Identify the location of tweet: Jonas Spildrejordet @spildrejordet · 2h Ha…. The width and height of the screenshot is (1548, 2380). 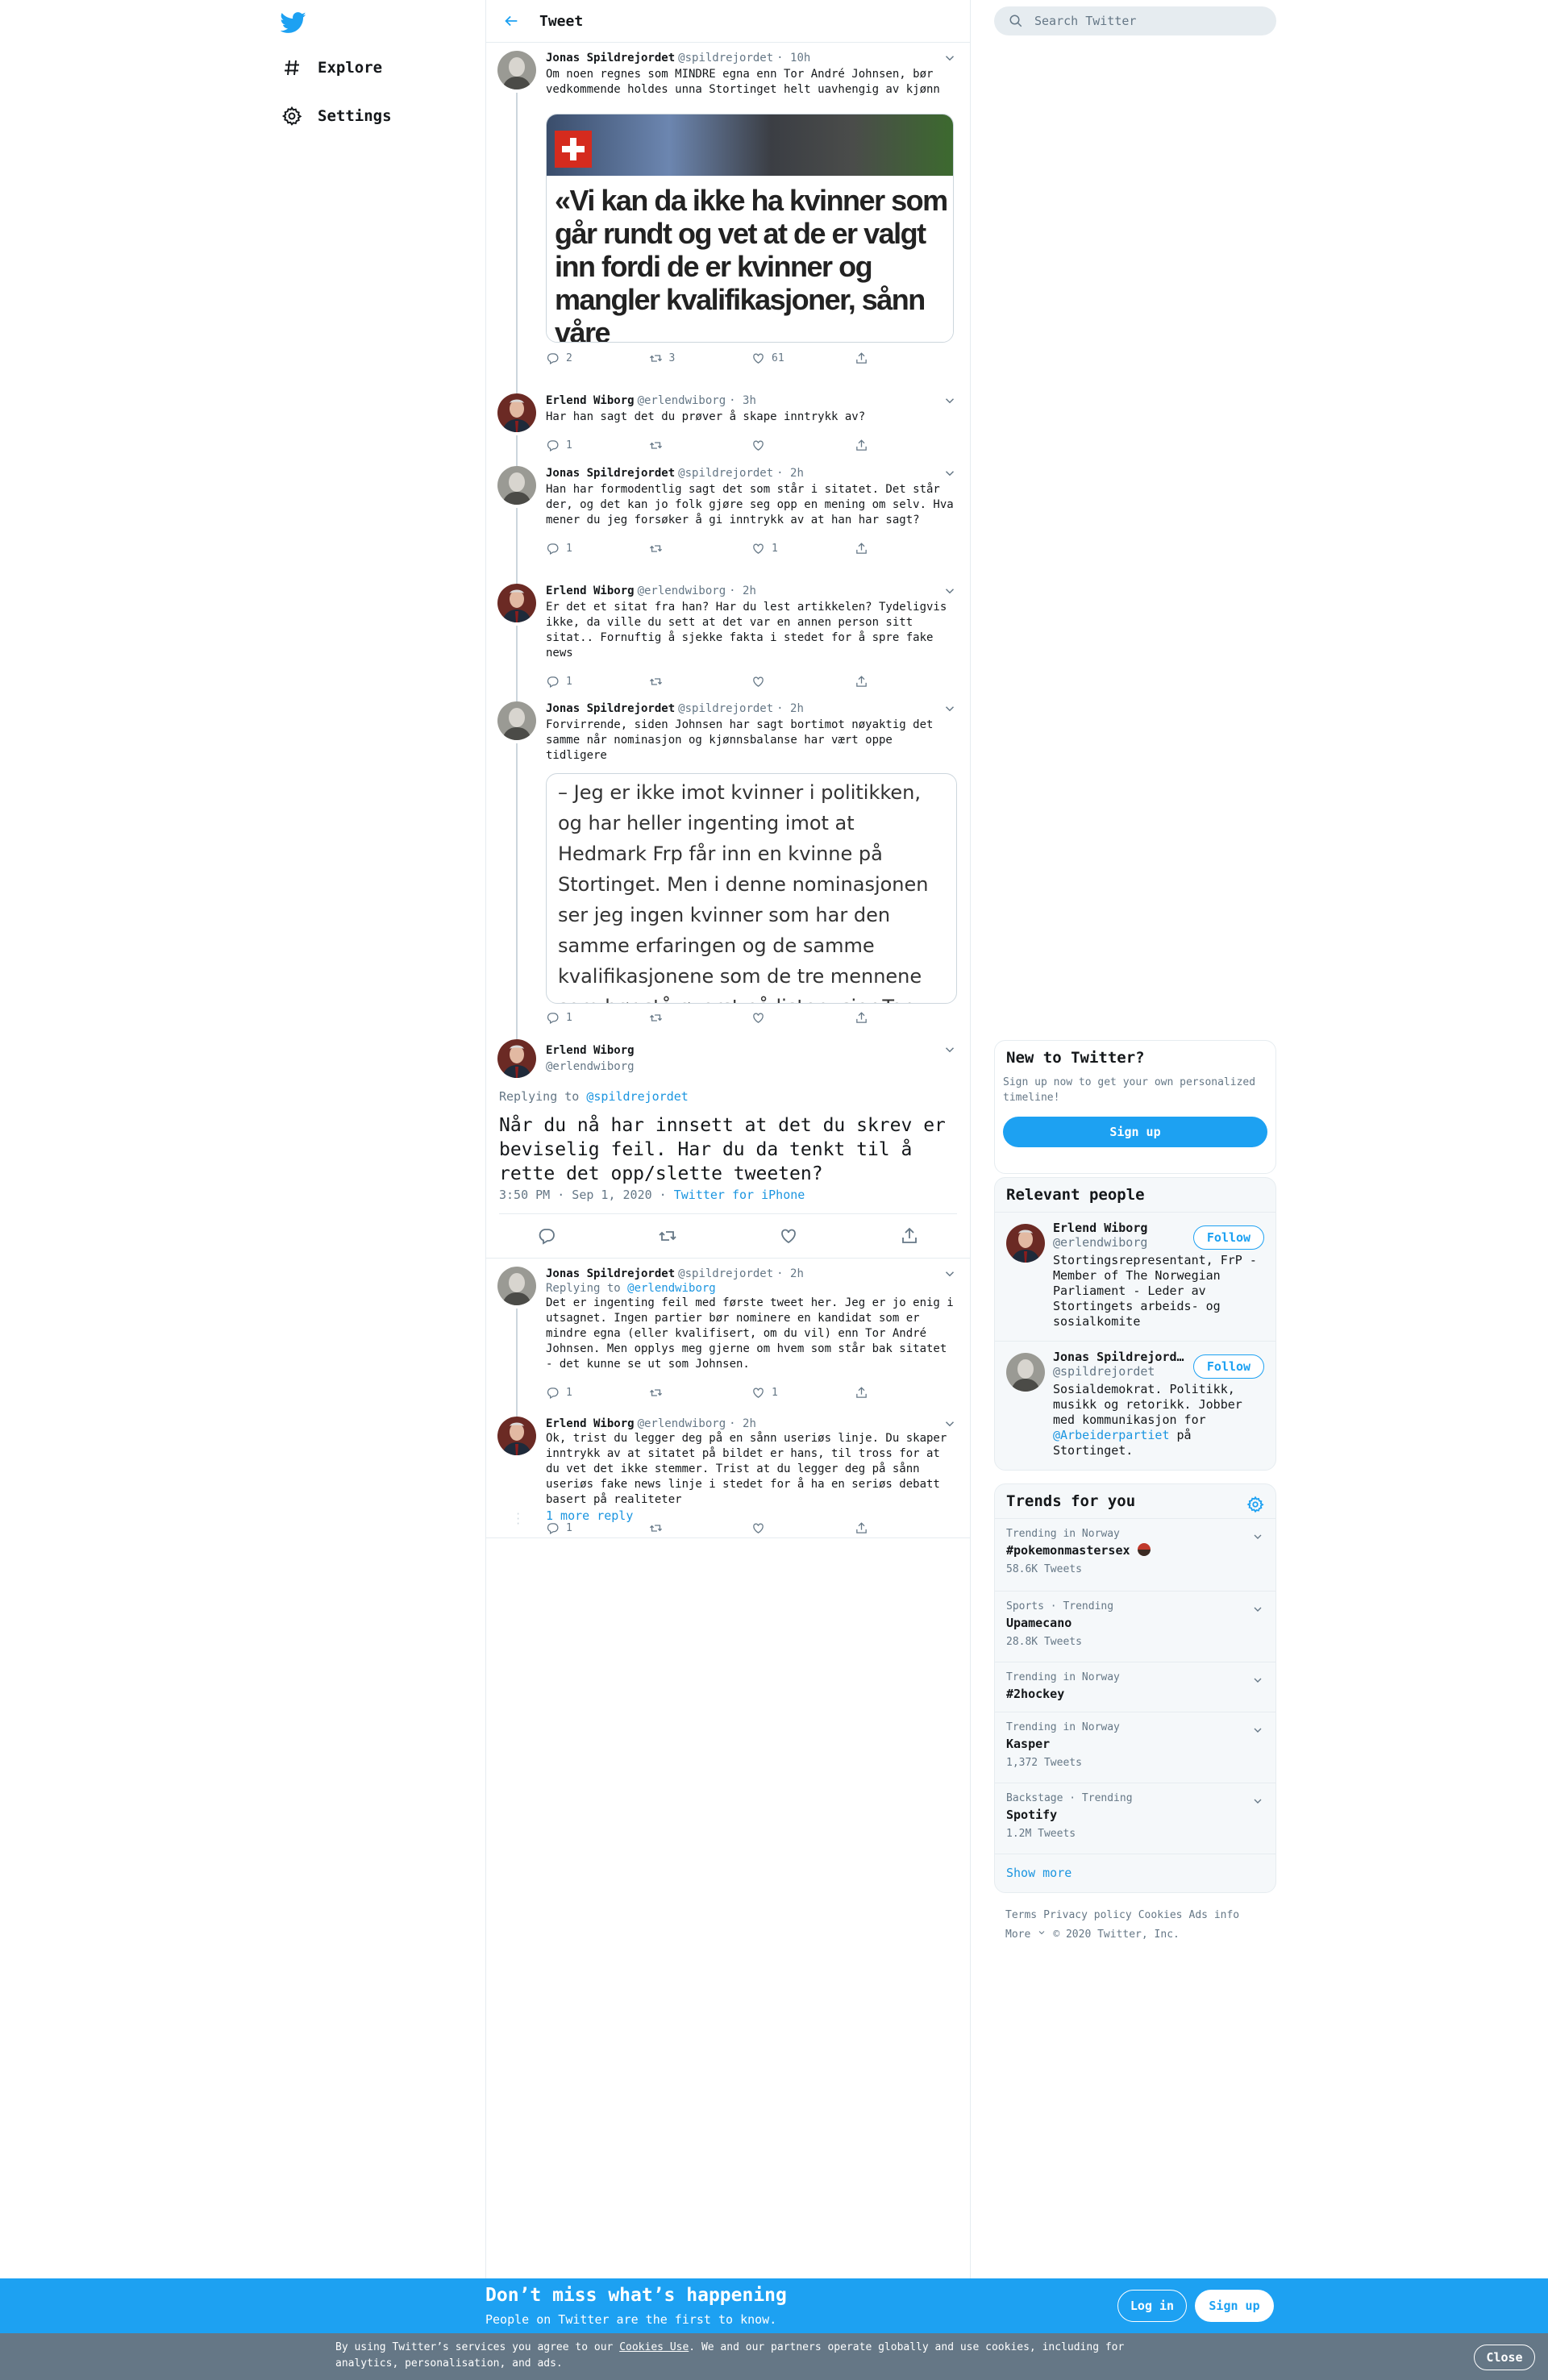
(728, 521).